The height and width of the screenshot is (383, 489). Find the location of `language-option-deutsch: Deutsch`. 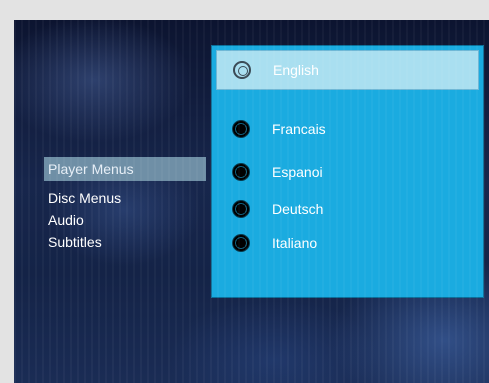

language-option-deutsch: Deutsch is located at coordinates (347, 209).